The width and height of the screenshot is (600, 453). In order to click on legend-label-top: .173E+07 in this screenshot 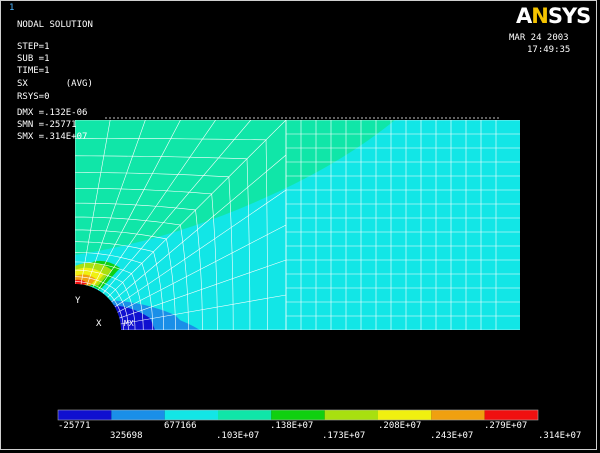, I will do `click(344, 436)`.